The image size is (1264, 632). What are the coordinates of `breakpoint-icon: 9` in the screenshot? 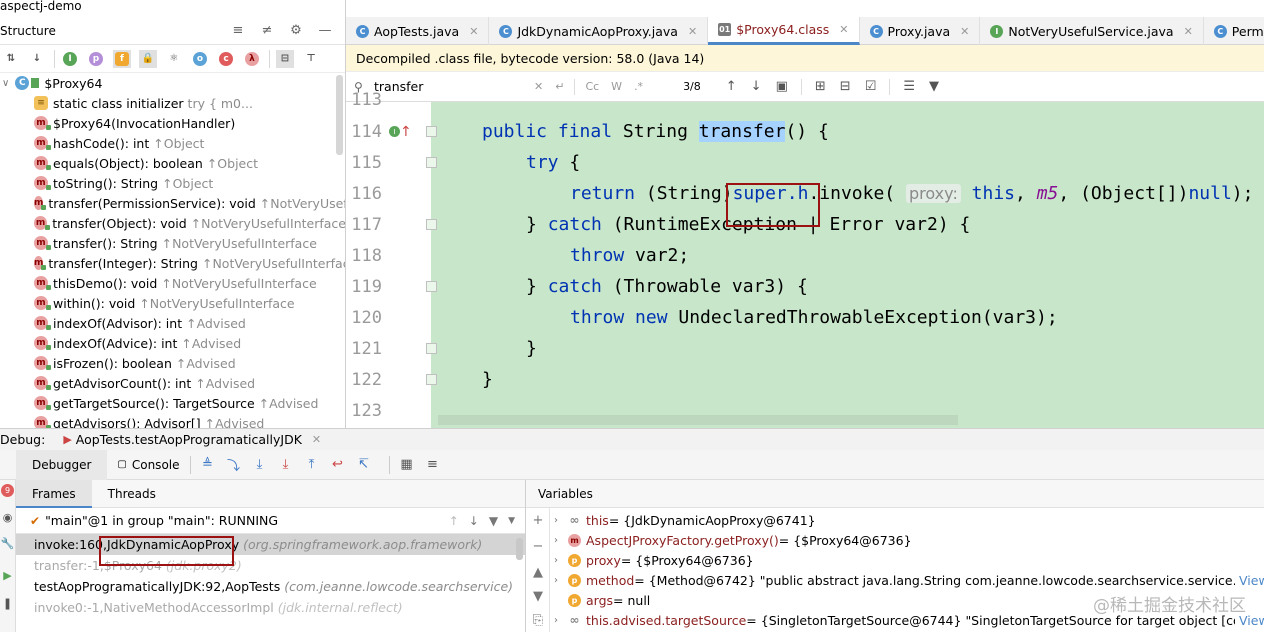 It's located at (7, 490).